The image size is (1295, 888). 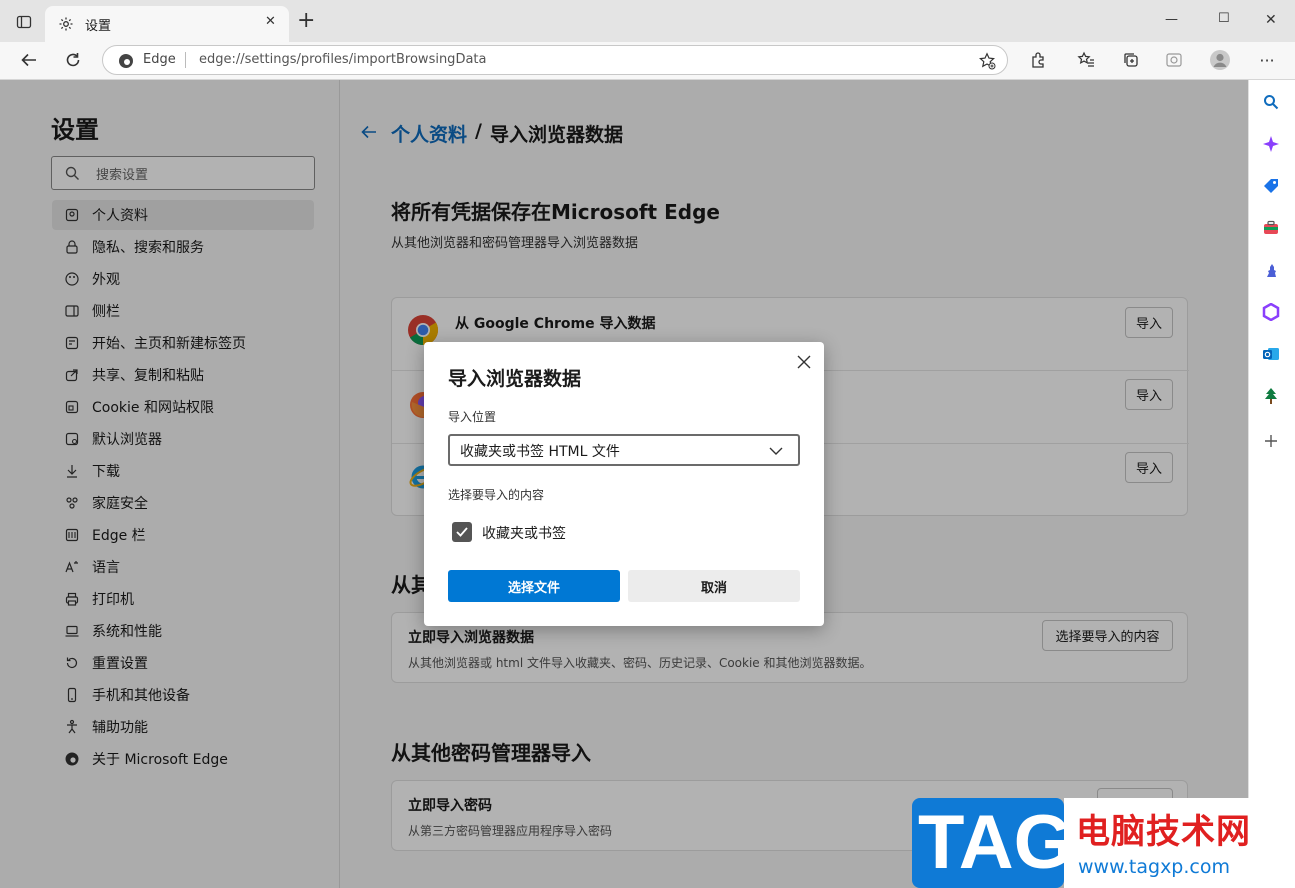 I want to click on minimize-button: —, so click(x=1171, y=19).